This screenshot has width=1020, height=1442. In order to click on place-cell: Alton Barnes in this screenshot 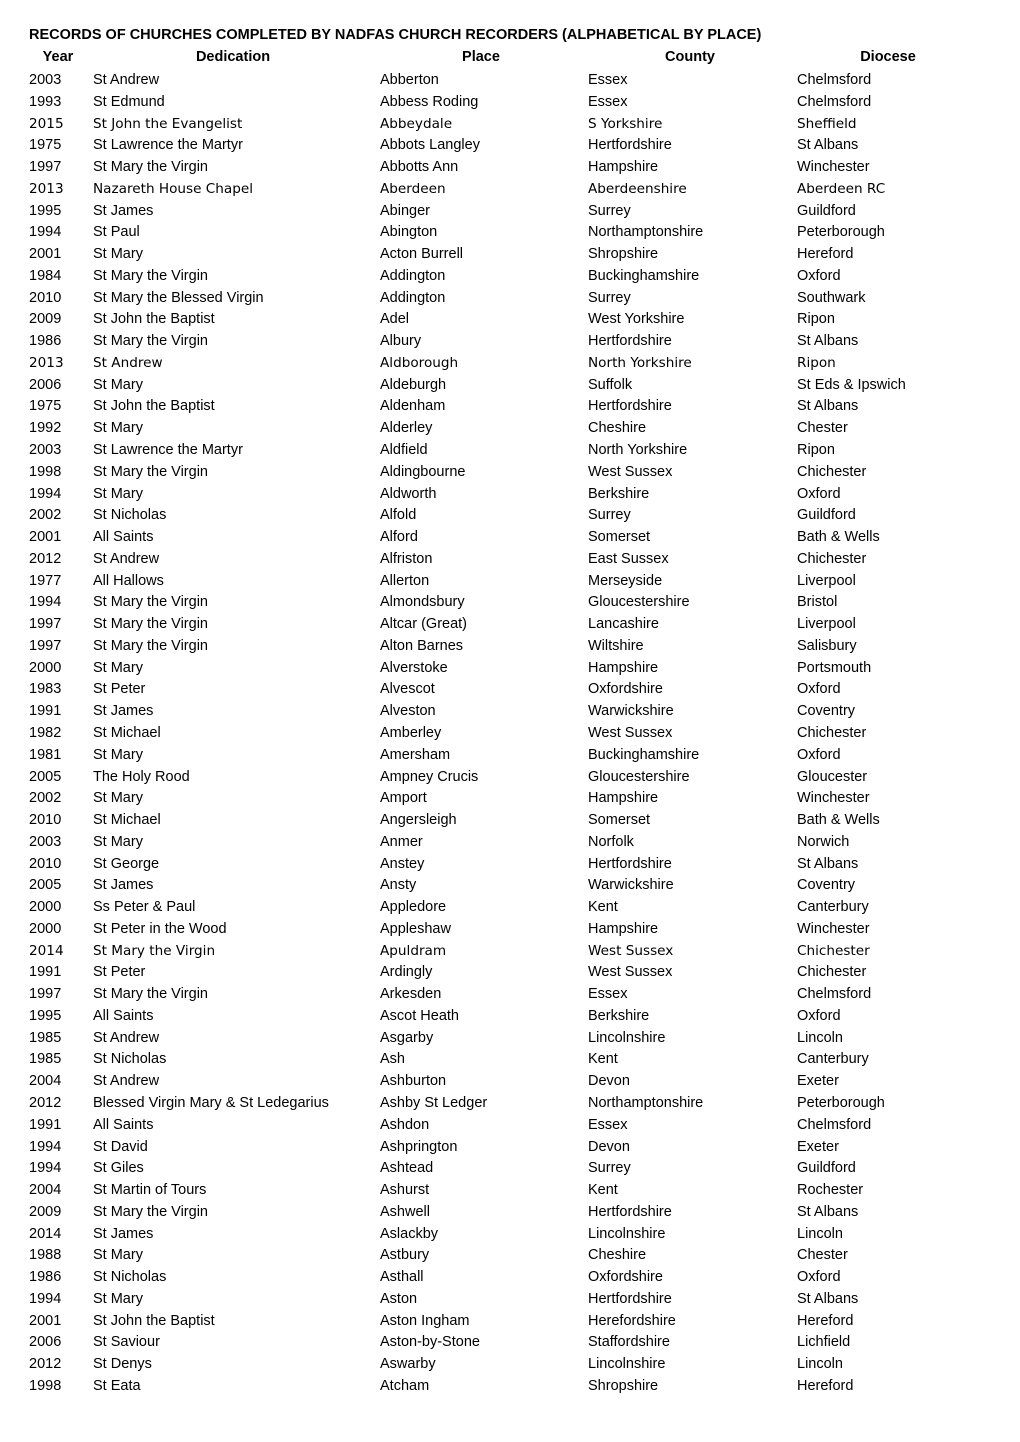, I will do `click(422, 645)`.